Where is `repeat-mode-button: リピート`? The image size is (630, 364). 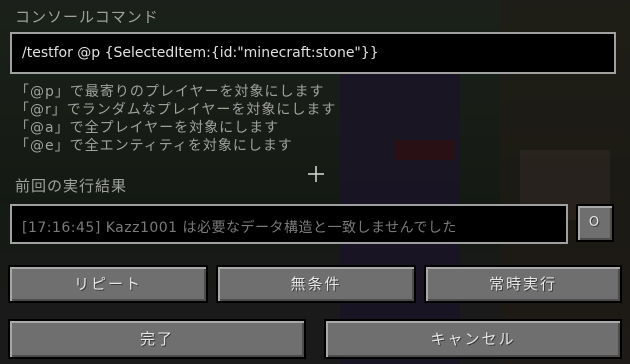
repeat-mode-button: リピート is located at coordinates (108, 284).